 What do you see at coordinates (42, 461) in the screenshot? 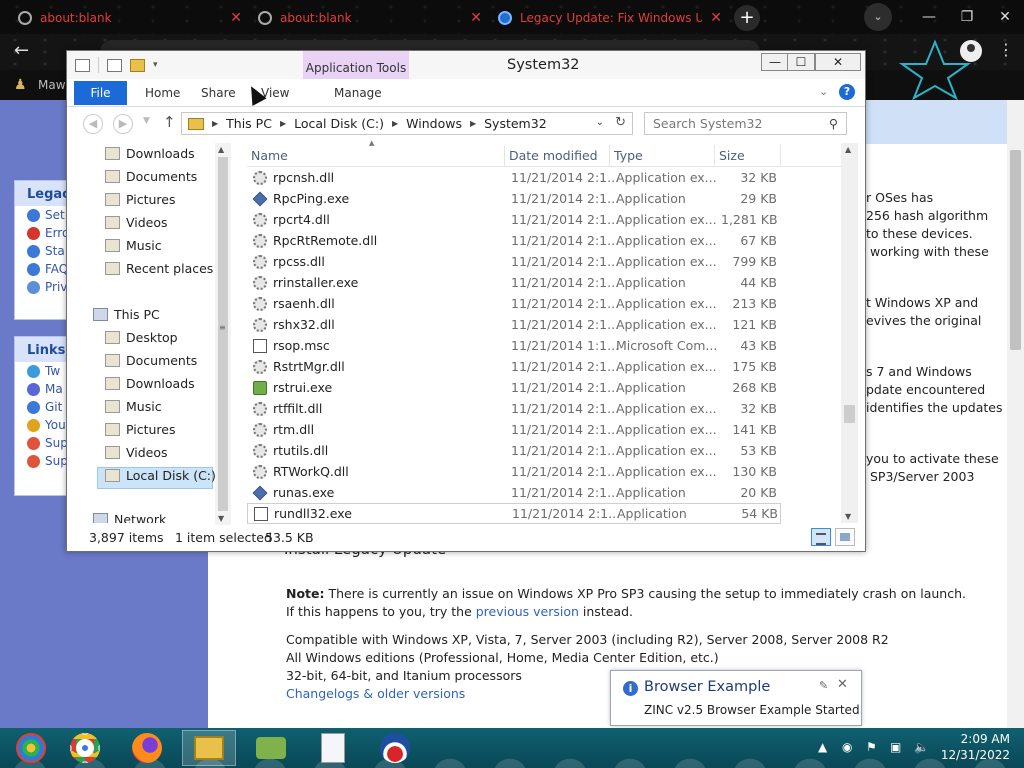
I see `link-support-2: Sup` at bounding box center [42, 461].